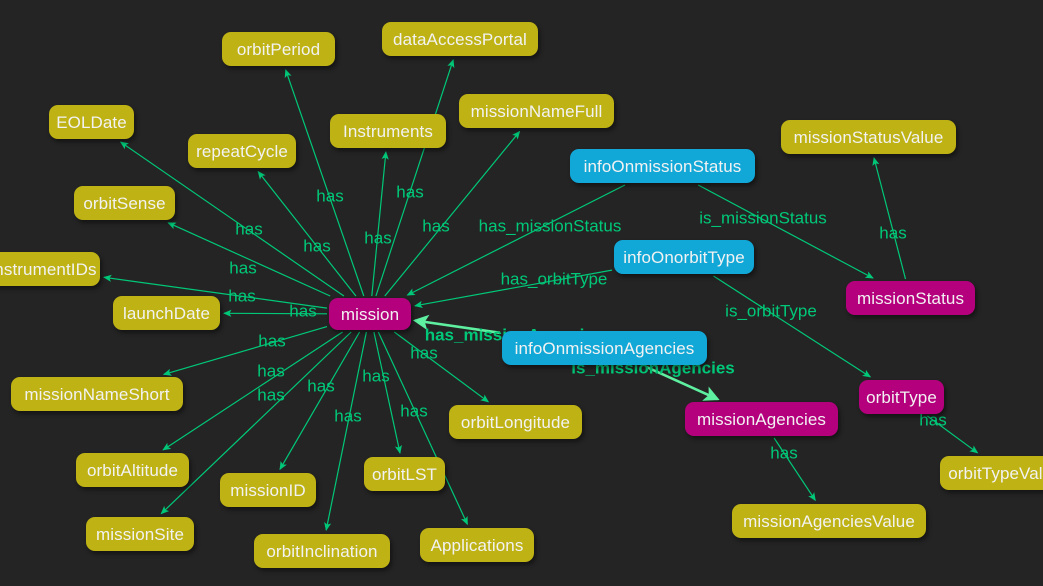 The width and height of the screenshot is (1043, 586). I want to click on graph-node-orbitAltitude: orbitAltitude, so click(132, 470).